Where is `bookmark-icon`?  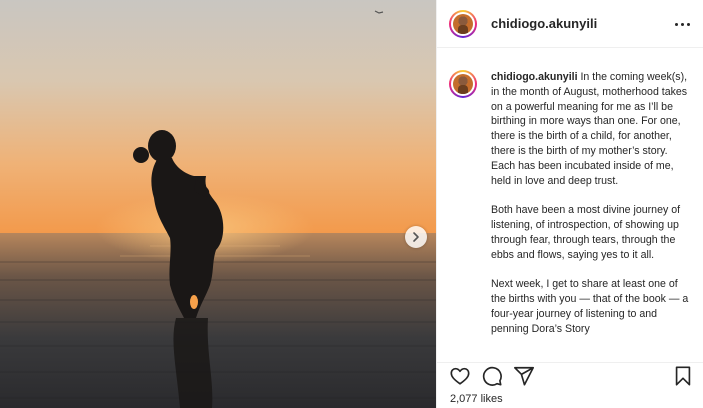 bookmark-icon is located at coordinates (683, 376).